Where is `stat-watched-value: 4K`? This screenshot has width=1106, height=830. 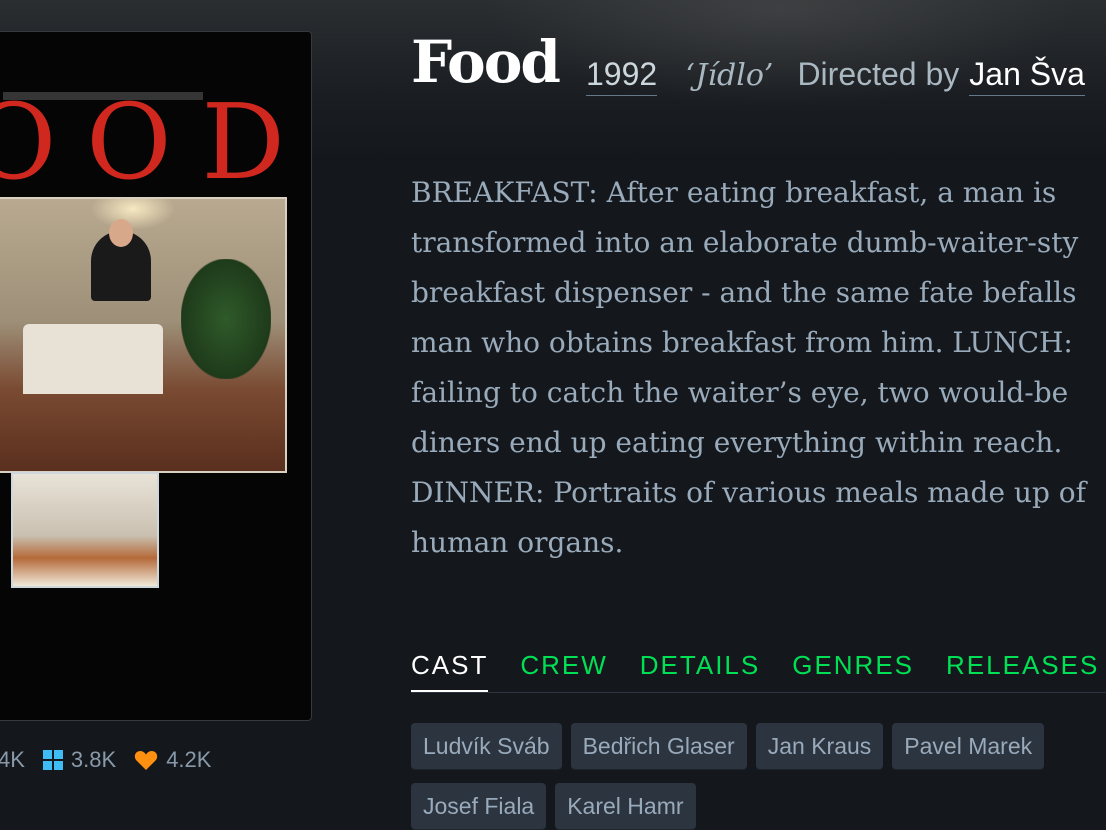 stat-watched-value: 4K is located at coordinates (12, 759).